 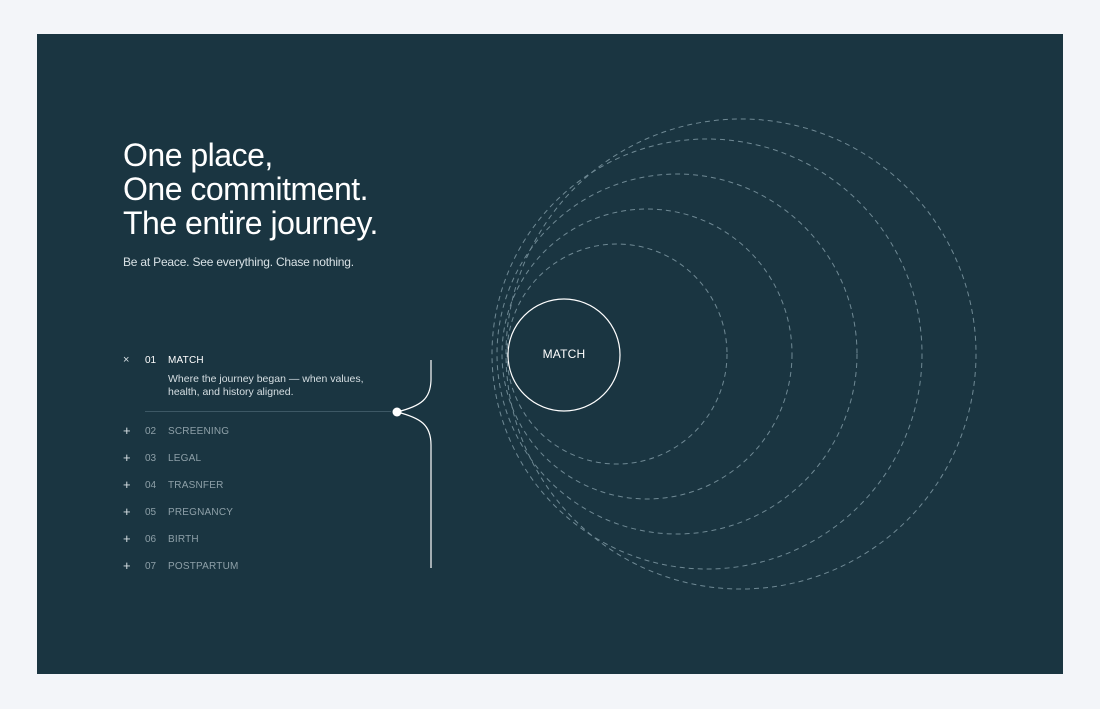 I want to click on step-birth: + 06 BIRTH, so click(x=161, y=539).